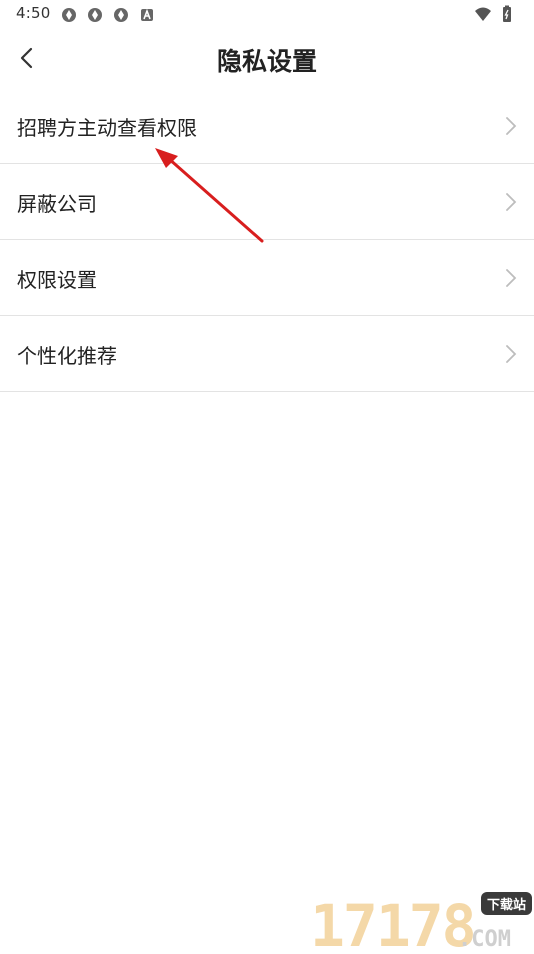 This screenshot has height=954, width=534. What do you see at coordinates (57, 204) in the screenshot?
I see `list-item-label: 屏蔽公司` at bounding box center [57, 204].